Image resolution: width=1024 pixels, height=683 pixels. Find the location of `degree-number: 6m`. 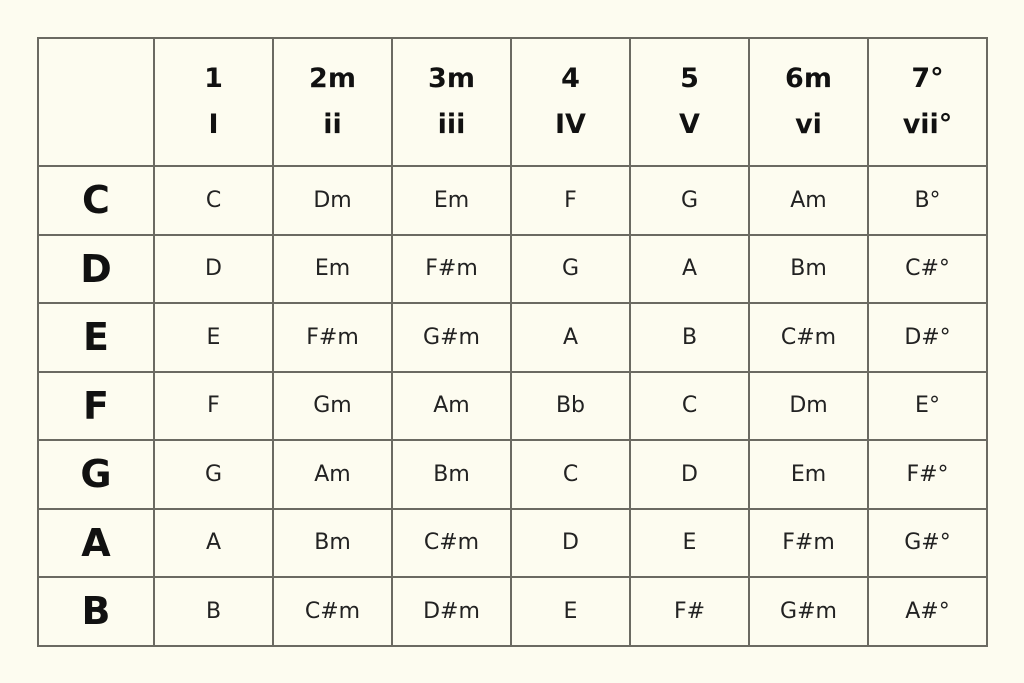

degree-number: 6m is located at coordinates (808, 78).